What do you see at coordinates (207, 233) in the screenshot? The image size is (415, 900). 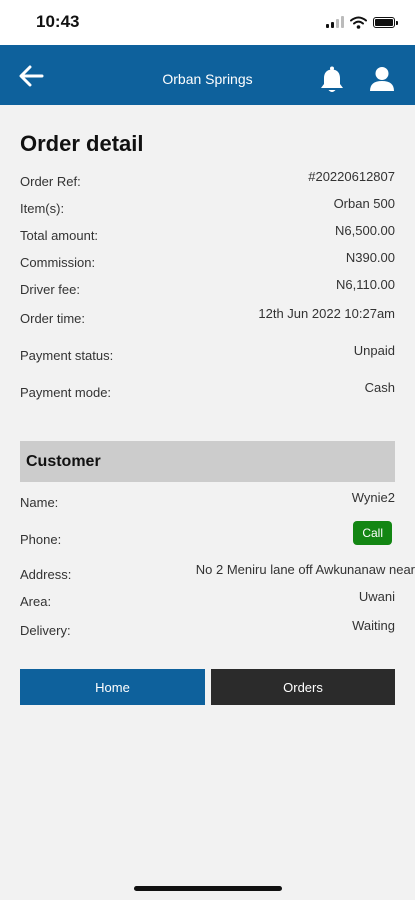 I see `total-amount-row: Total amount: N6,500.00` at bounding box center [207, 233].